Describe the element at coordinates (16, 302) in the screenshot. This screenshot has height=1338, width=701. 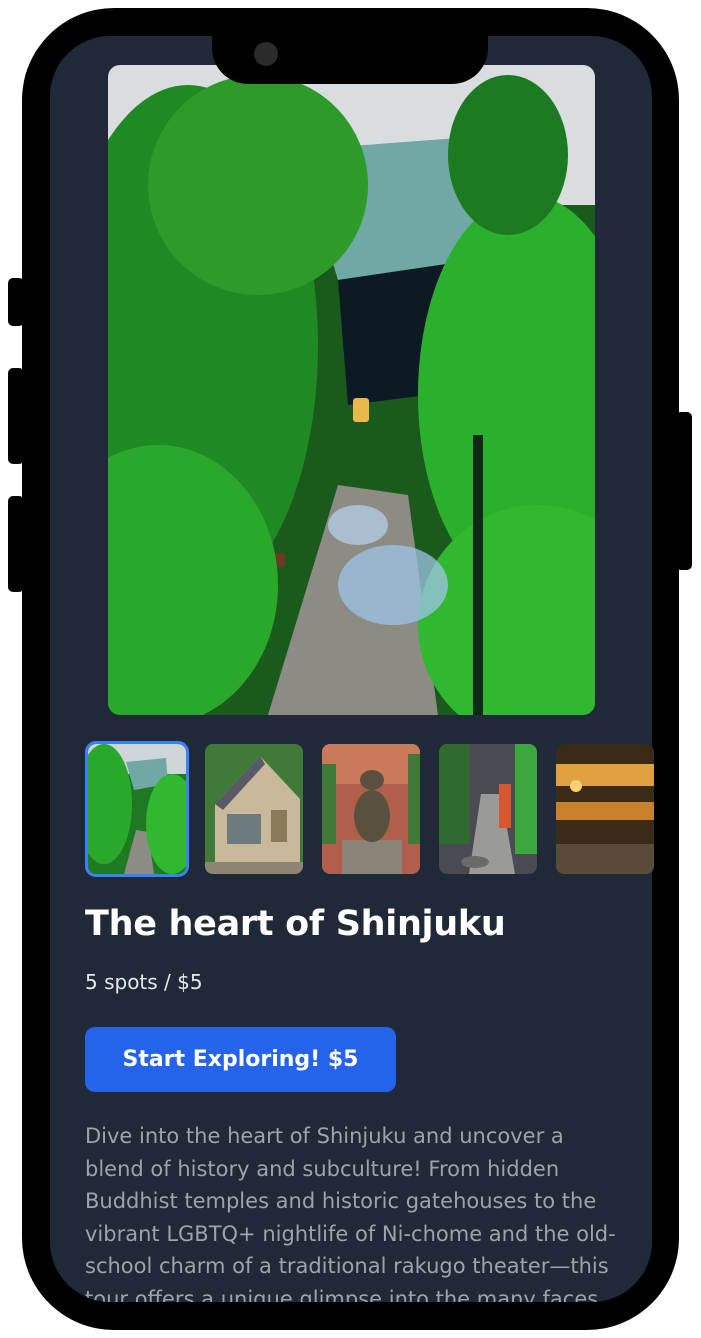
I see `mute-switch` at that location.